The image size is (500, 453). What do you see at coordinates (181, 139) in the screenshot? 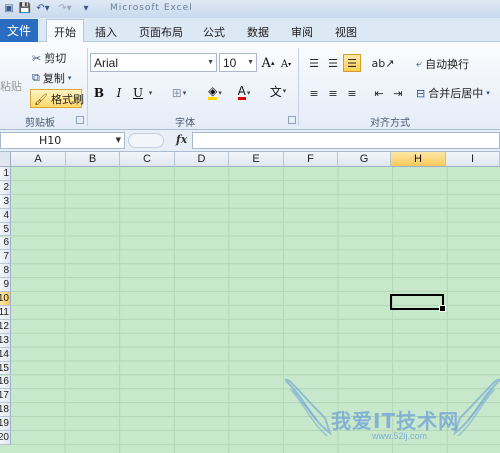
I see `insert-function-icon: fx` at bounding box center [181, 139].